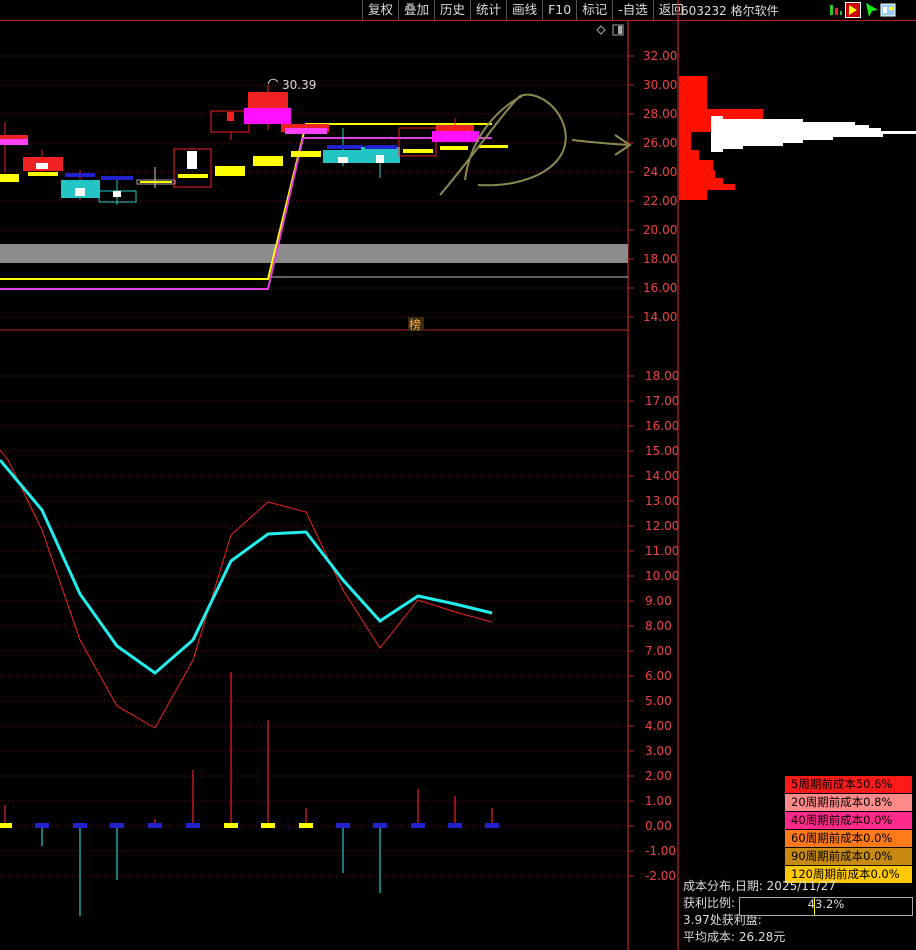 Image resolution: width=916 pixels, height=950 pixels. I want to click on indicator-axis-label: 13.00, so click(662, 501).